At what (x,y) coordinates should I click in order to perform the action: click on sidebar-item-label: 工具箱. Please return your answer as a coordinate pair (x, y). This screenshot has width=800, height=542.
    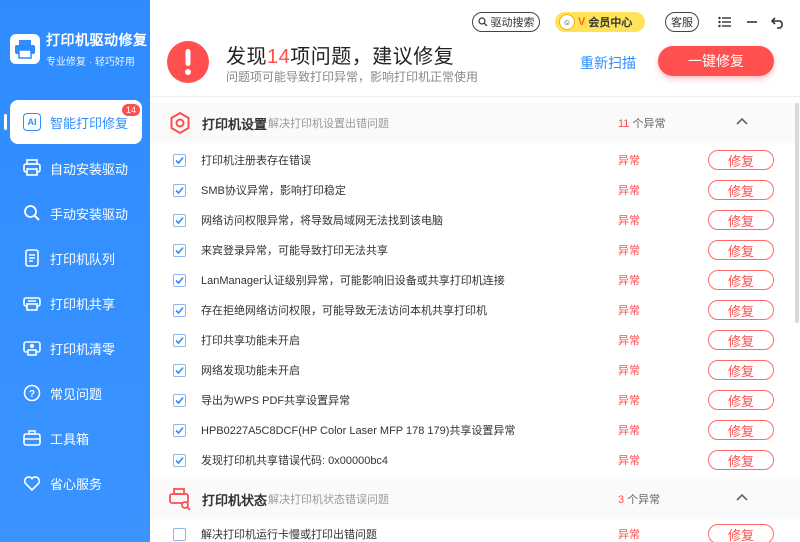
    Looking at the image, I should click on (70, 439).